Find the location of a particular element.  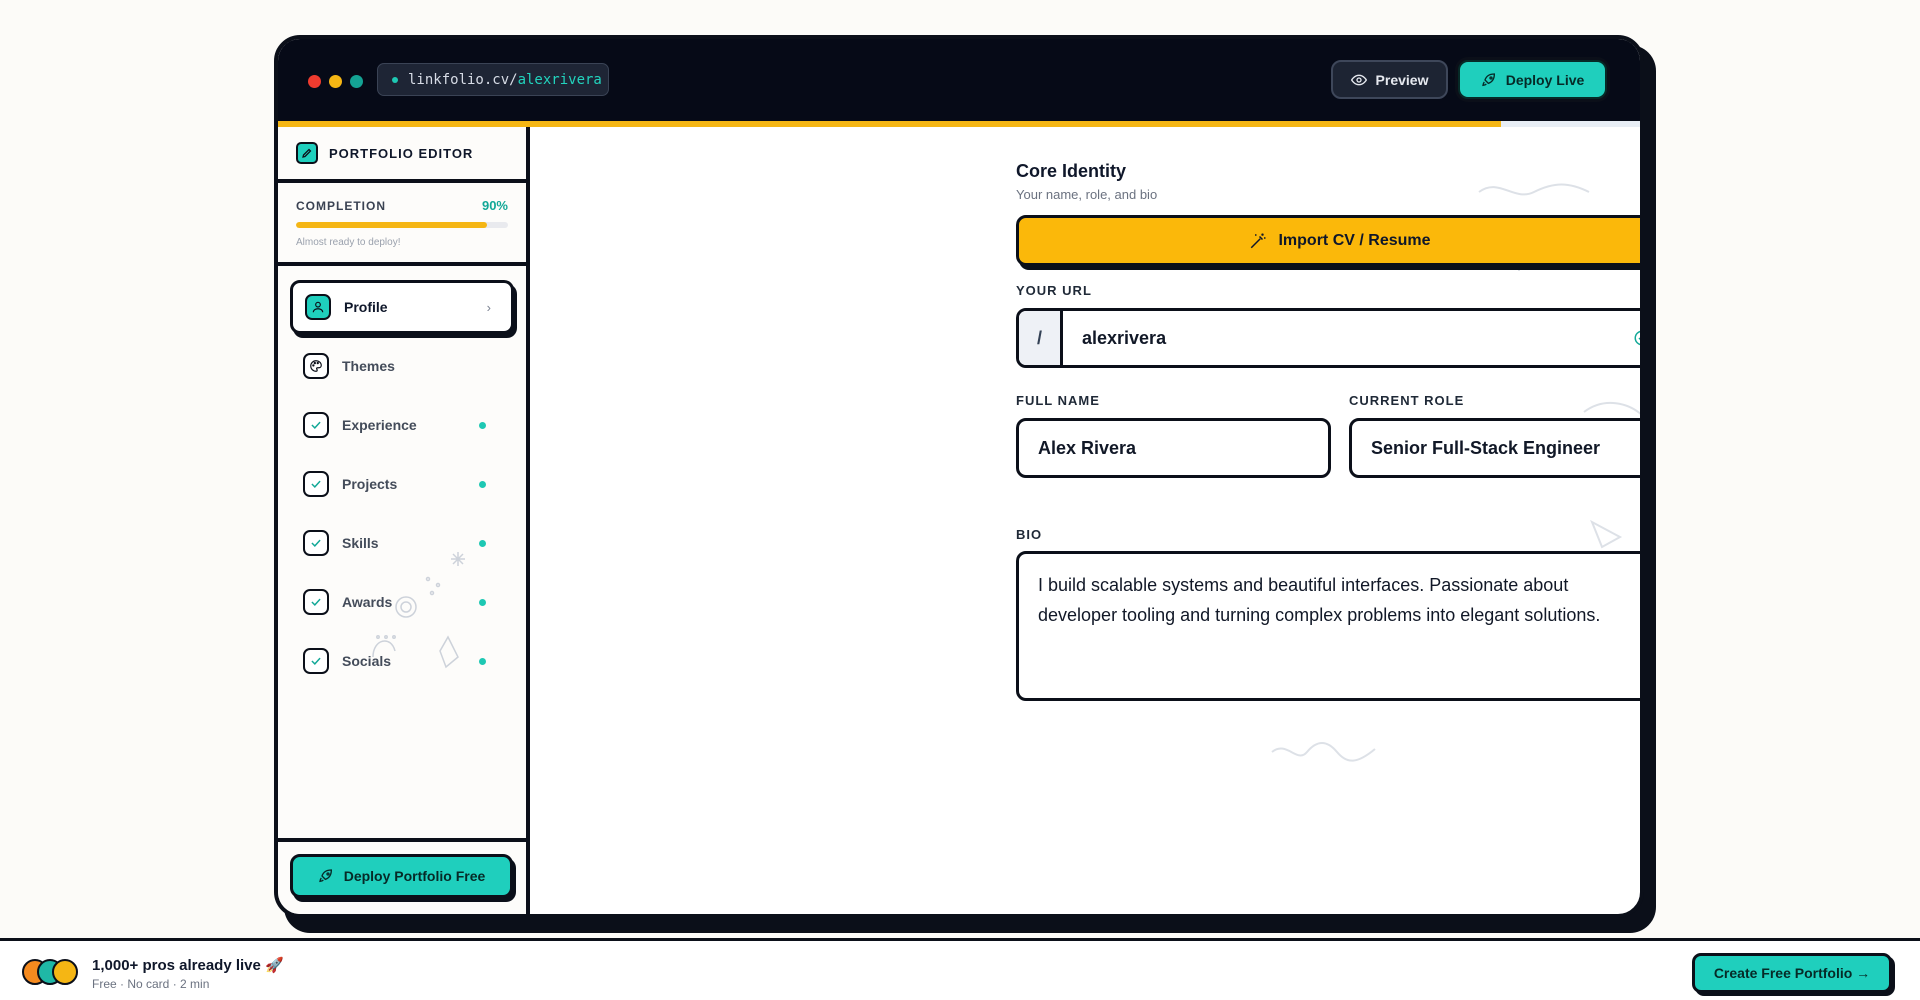

sidebar-item-label: Awards is located at coordinates (367, 602).